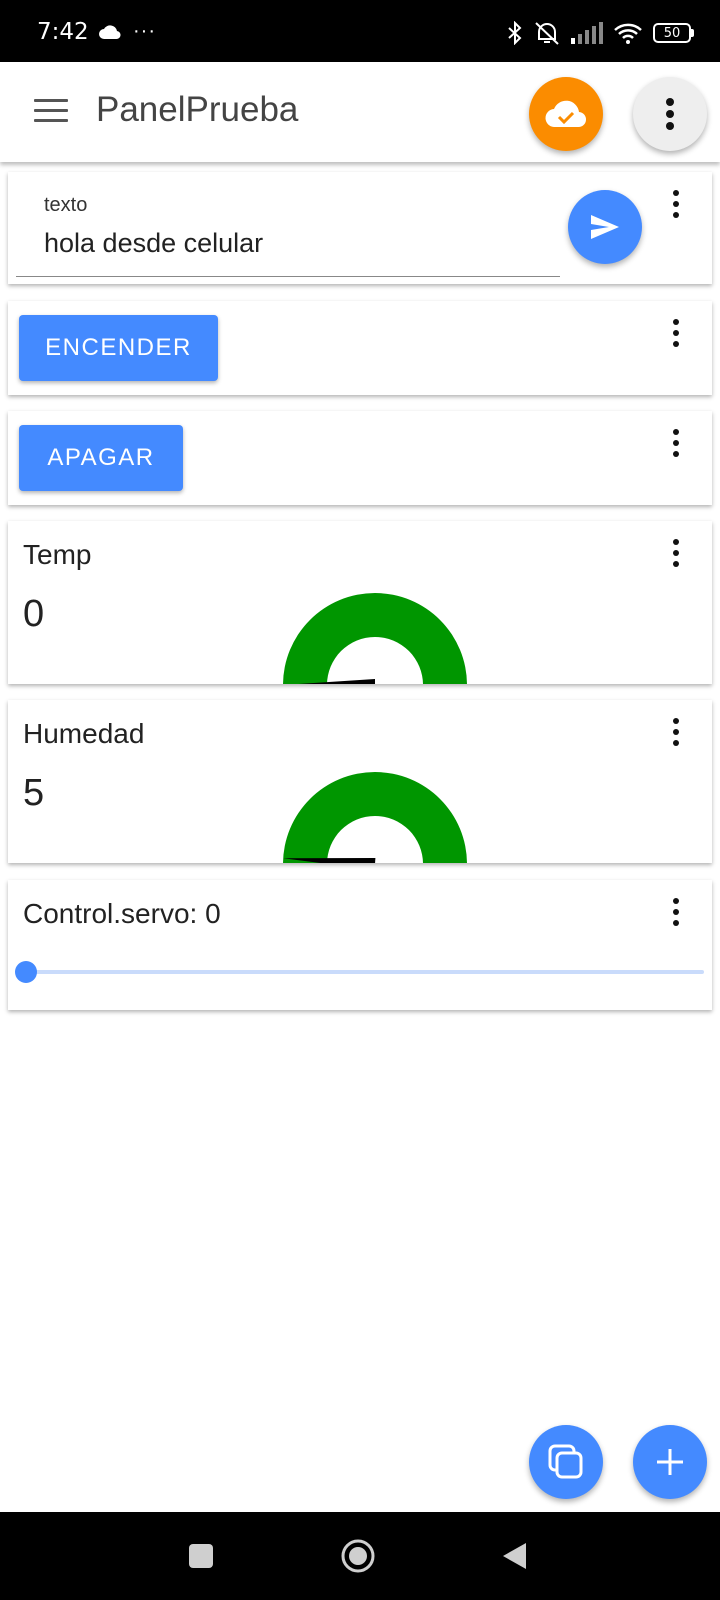 This screenshot has width=720, height=1600. What do you see at coordinates (360, 945) in the screenshot?
I see `servo-slider-card: Control.servo: 0` at bounding box center [360, 945].